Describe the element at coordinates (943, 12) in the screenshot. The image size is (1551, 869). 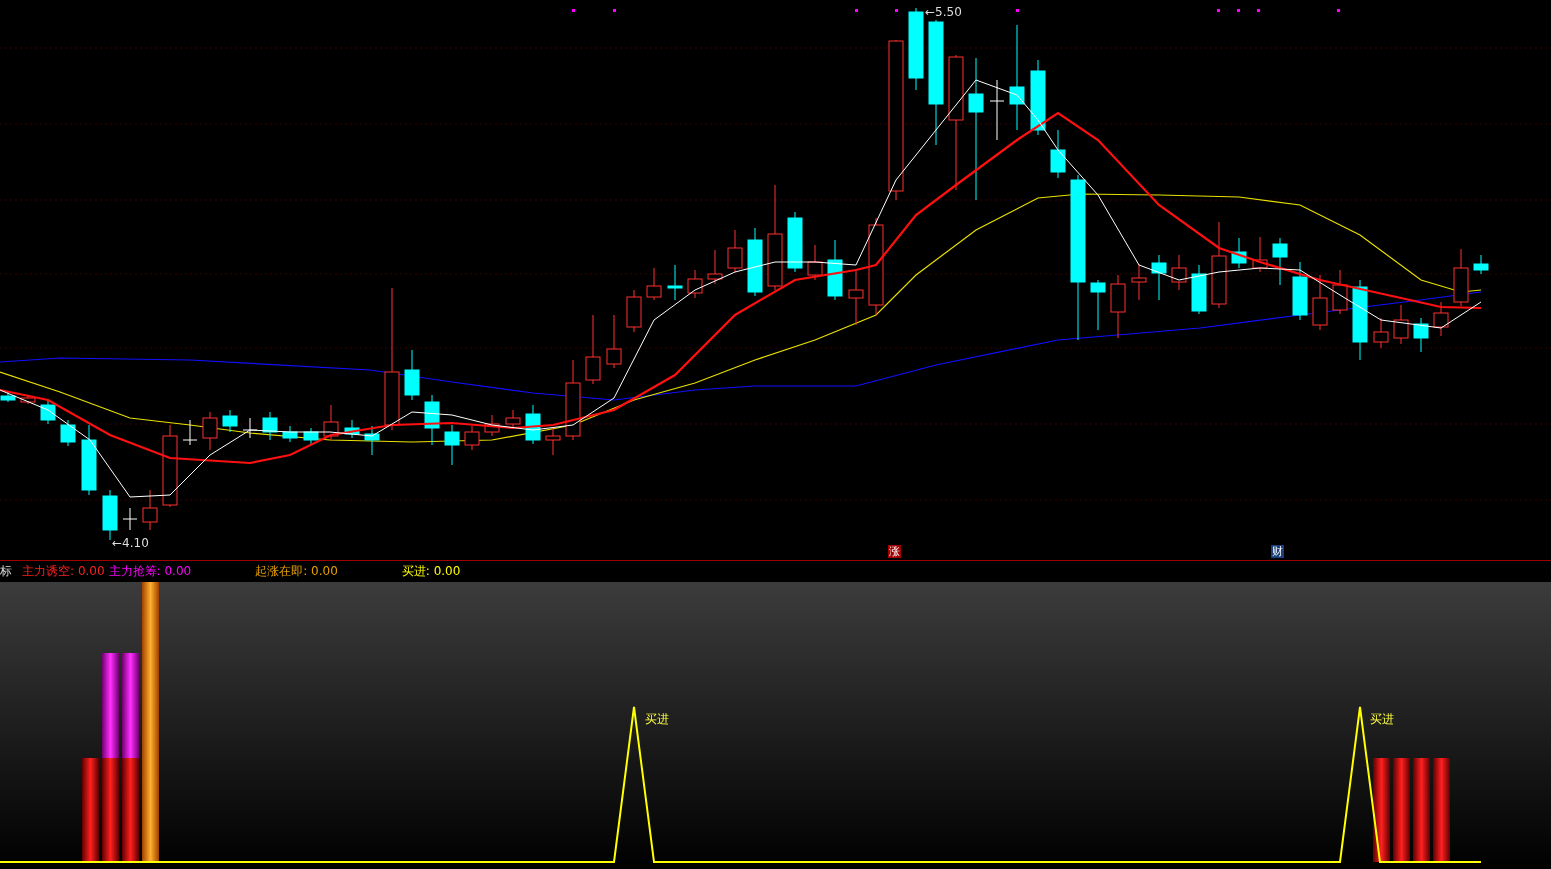
I see `high-price-label: ←5.50` at that location.